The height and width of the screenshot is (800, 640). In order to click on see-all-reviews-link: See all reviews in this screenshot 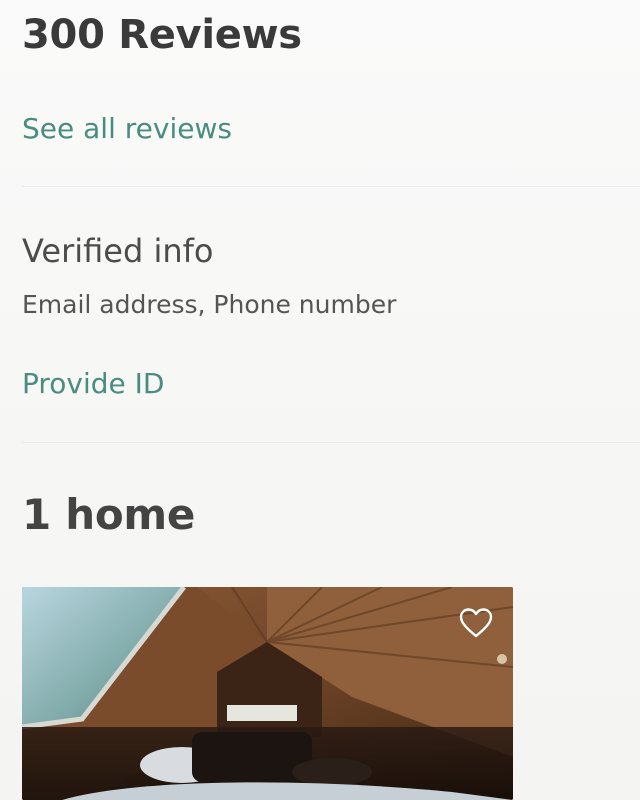, I will do `click(127, 128)`.